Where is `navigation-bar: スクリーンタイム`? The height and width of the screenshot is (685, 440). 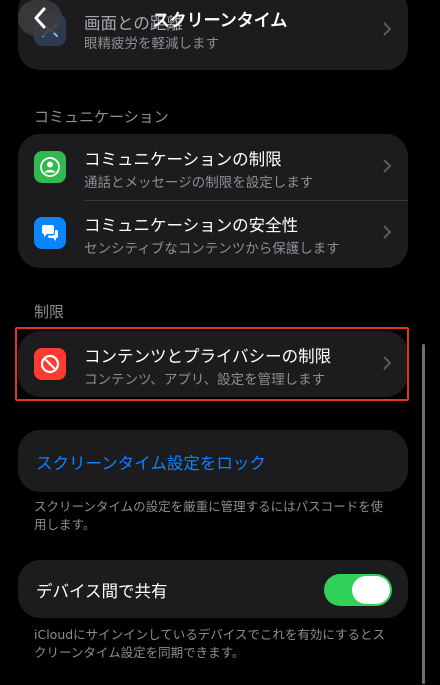 navigation-bar: スクリーンタイム is located at coordinates (220, 20).